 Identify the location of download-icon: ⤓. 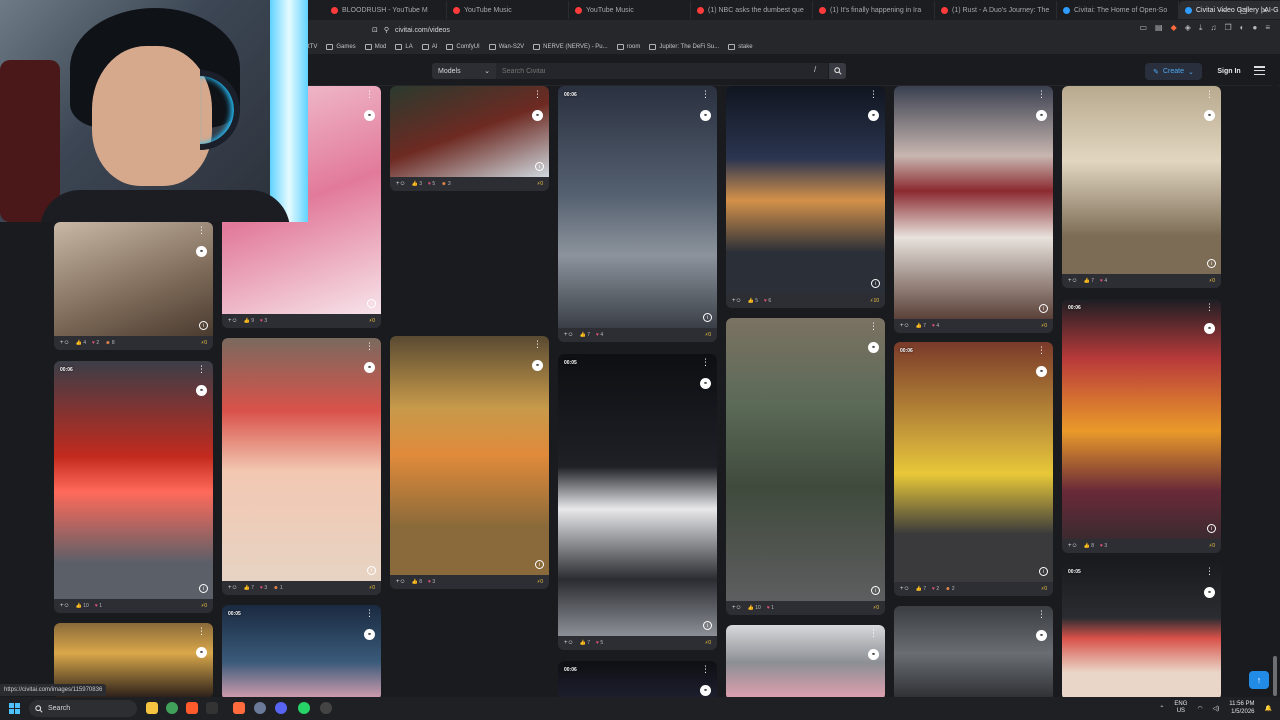
(1201, 28).